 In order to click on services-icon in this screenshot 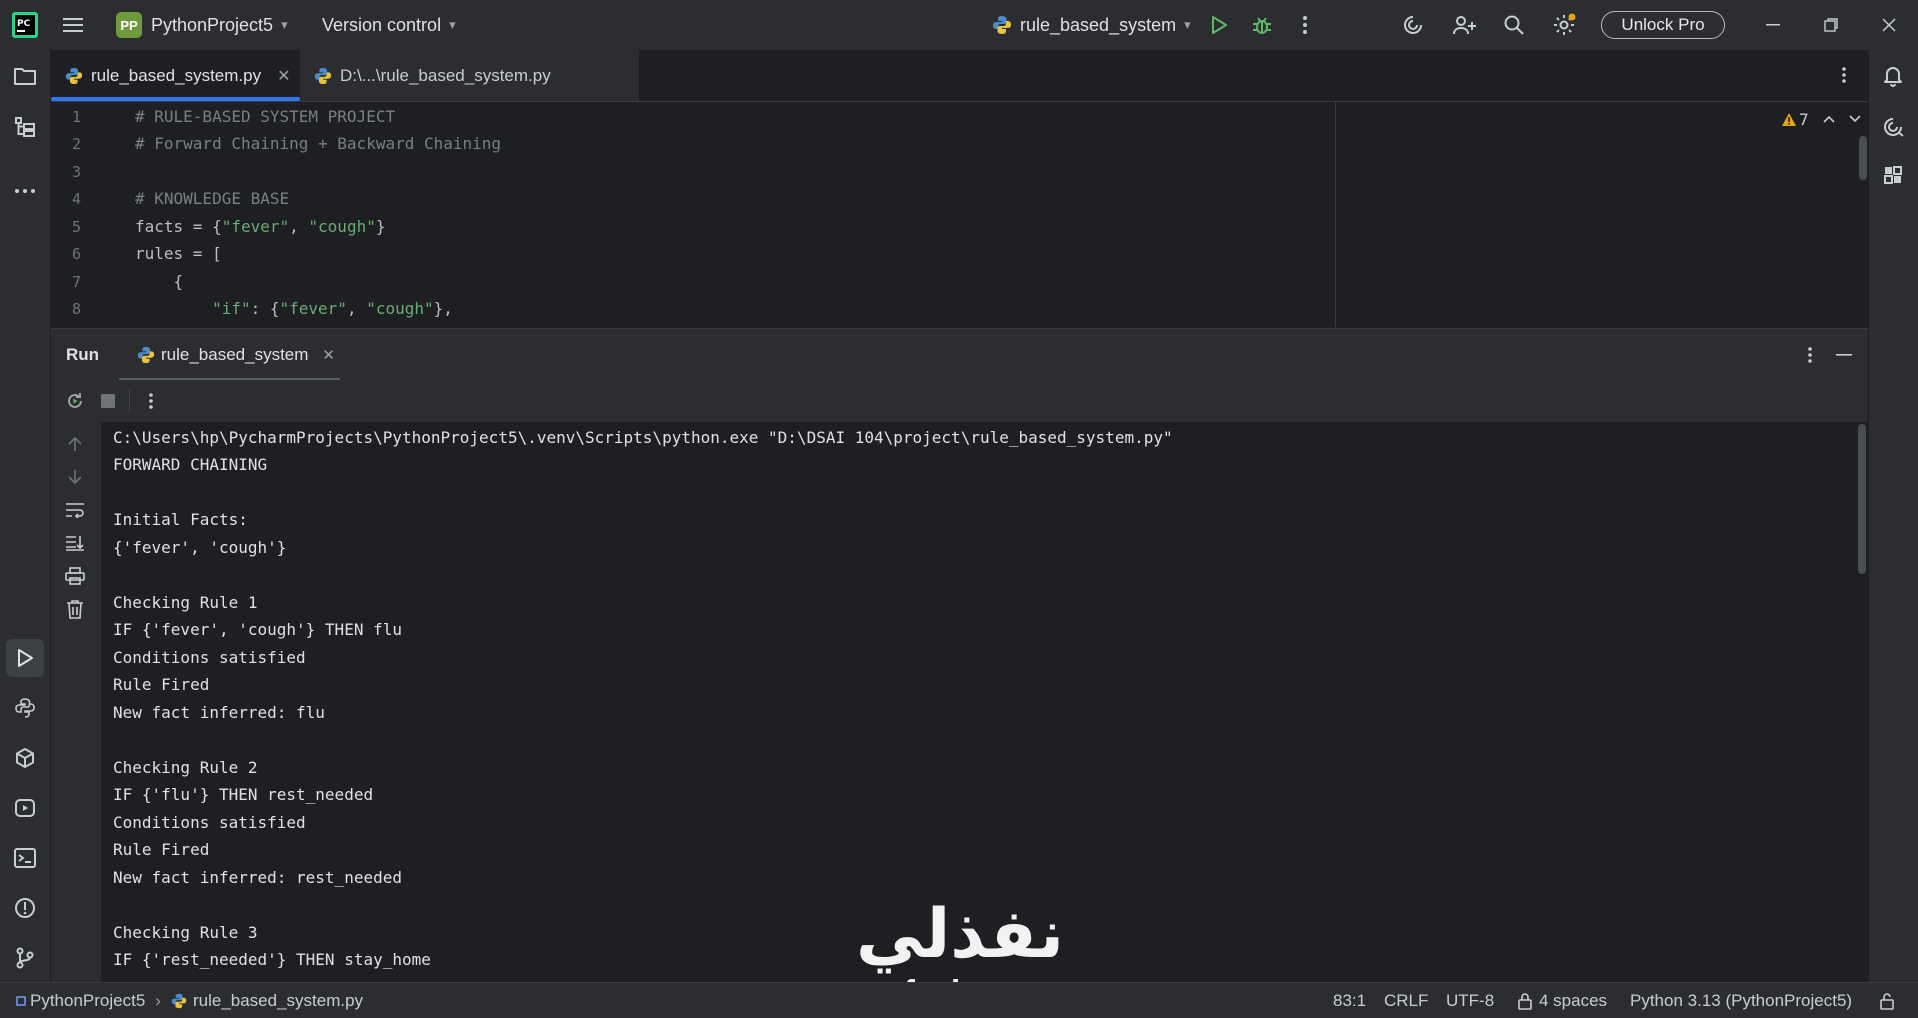, I will do `click(25, 808)`.